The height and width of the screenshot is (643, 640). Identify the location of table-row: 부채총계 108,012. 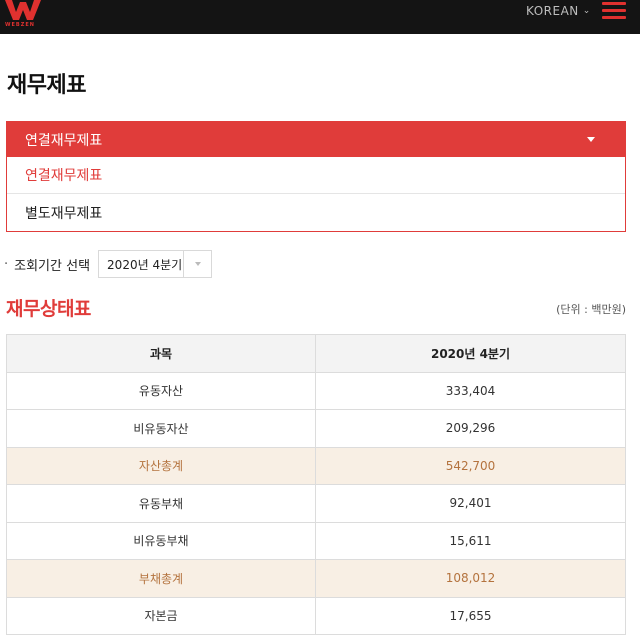
(316, 578).